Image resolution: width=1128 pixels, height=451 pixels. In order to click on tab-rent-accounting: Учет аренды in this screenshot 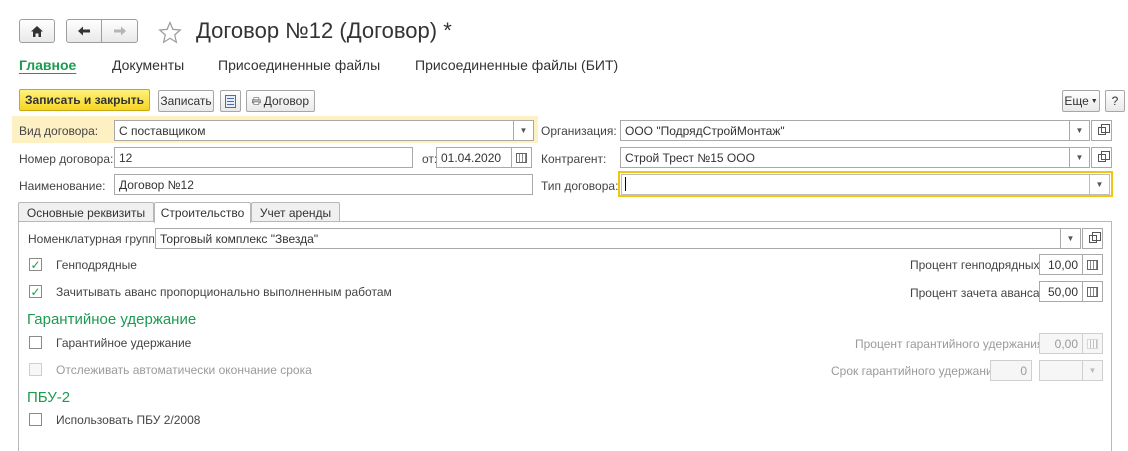, I will do `click(295, 212)`.